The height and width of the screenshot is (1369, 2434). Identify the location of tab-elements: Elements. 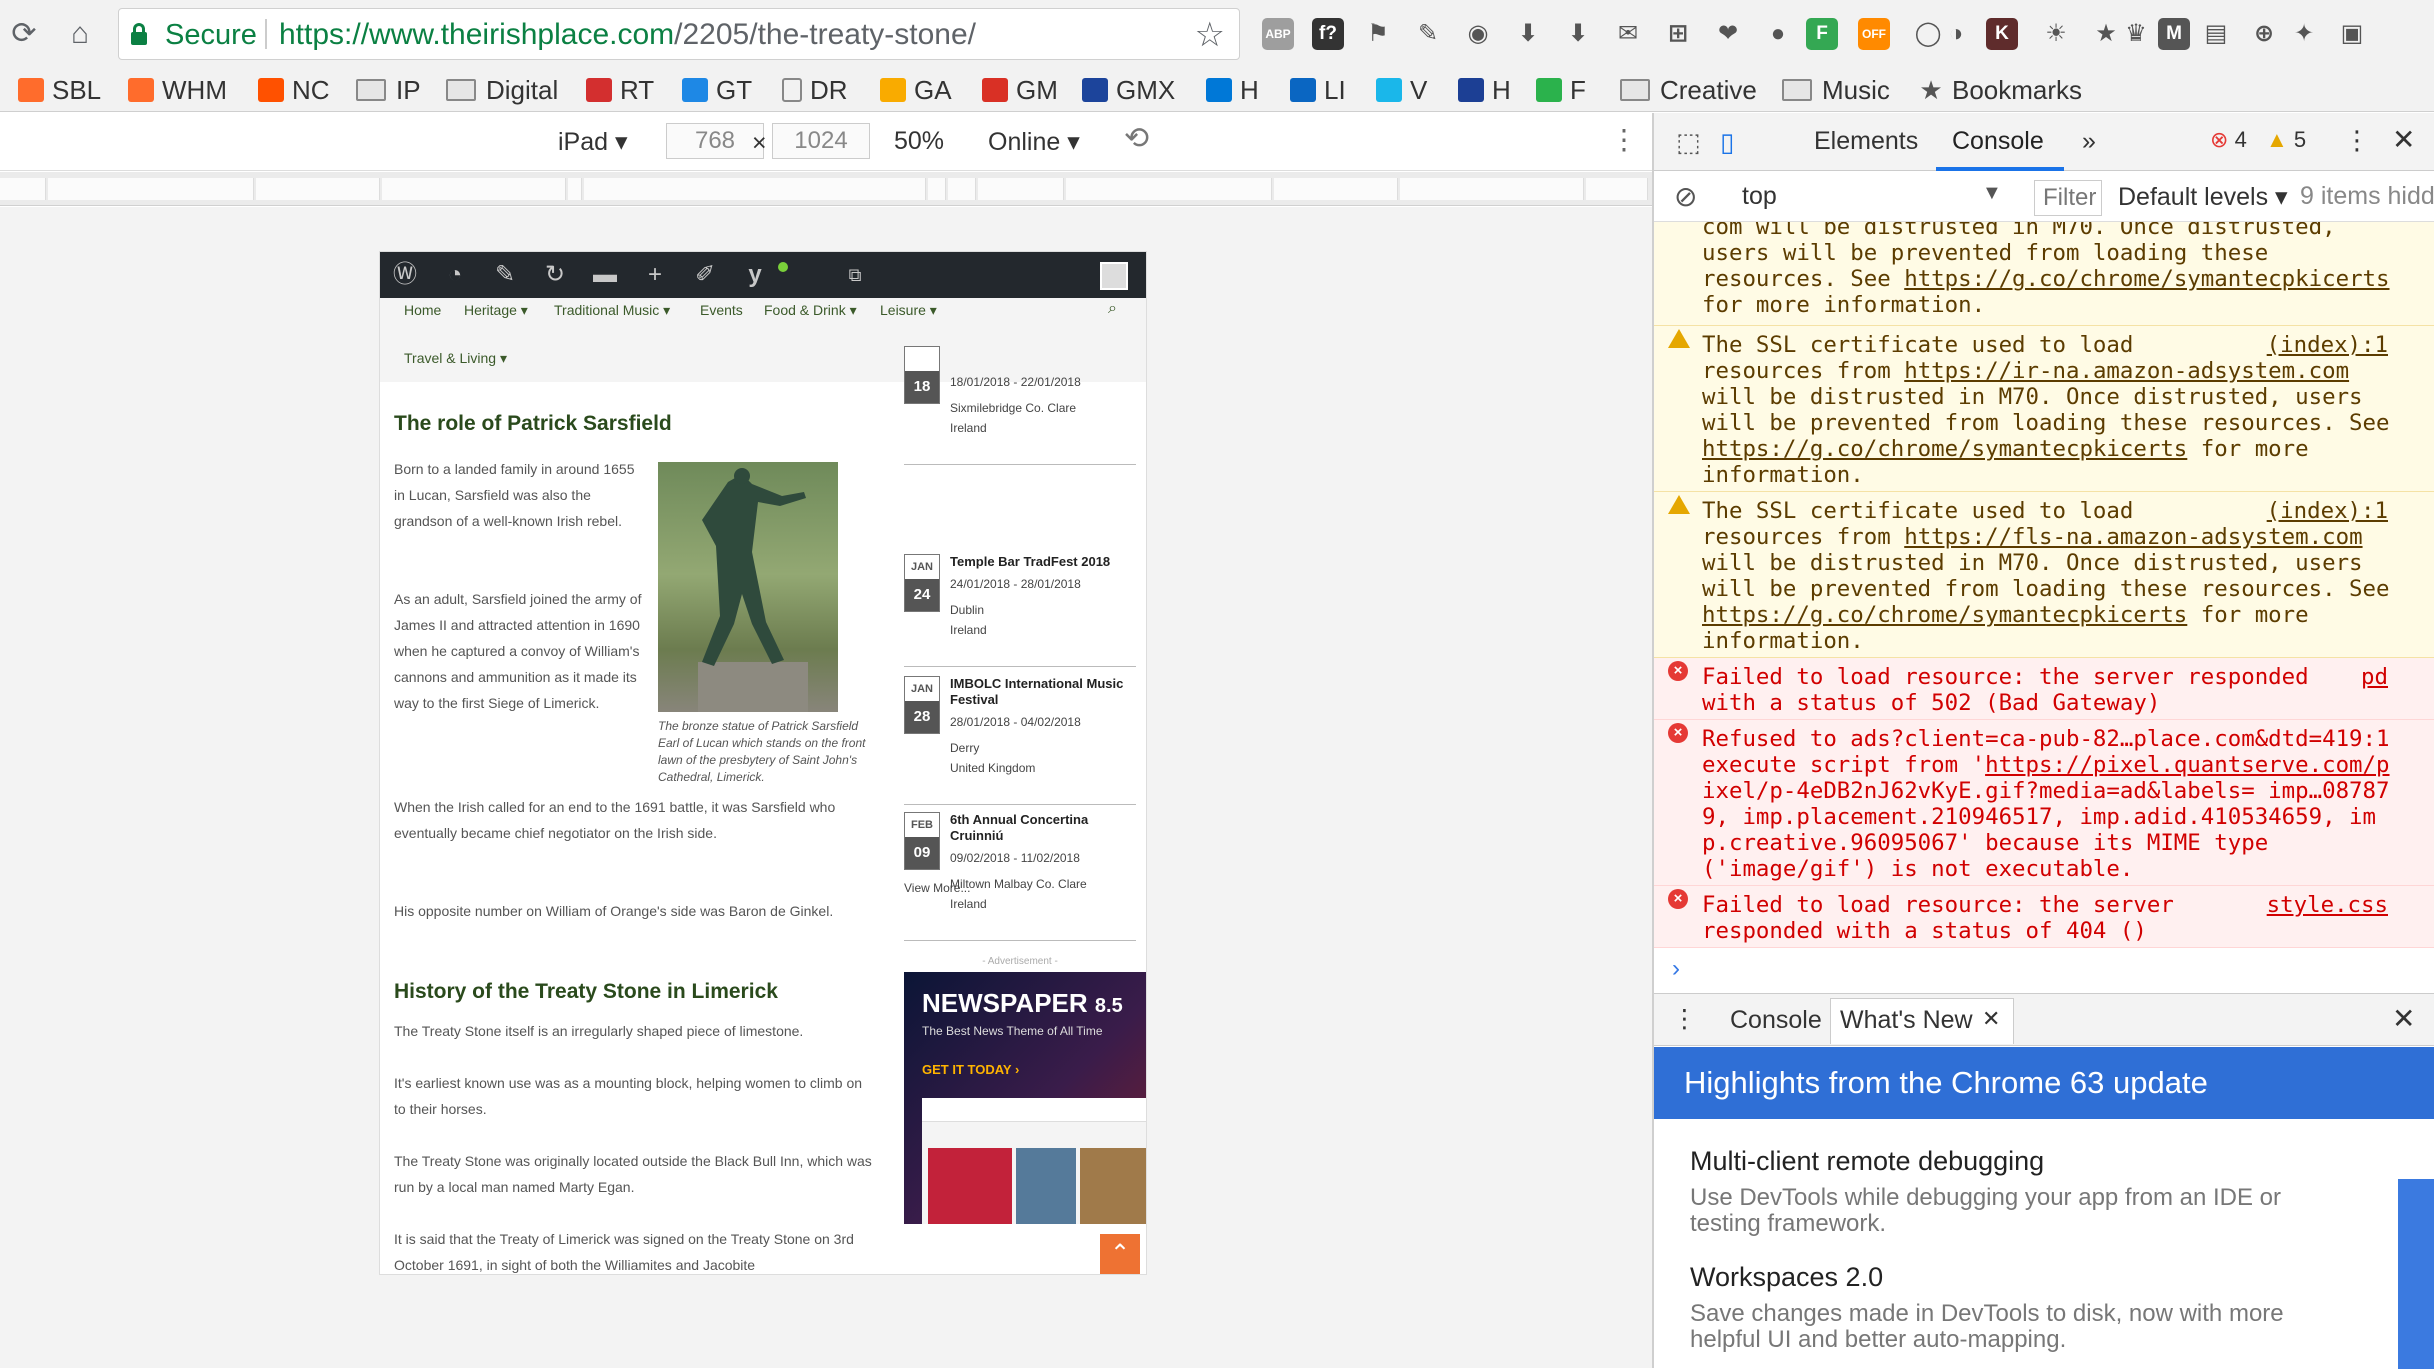
(1866, 141).